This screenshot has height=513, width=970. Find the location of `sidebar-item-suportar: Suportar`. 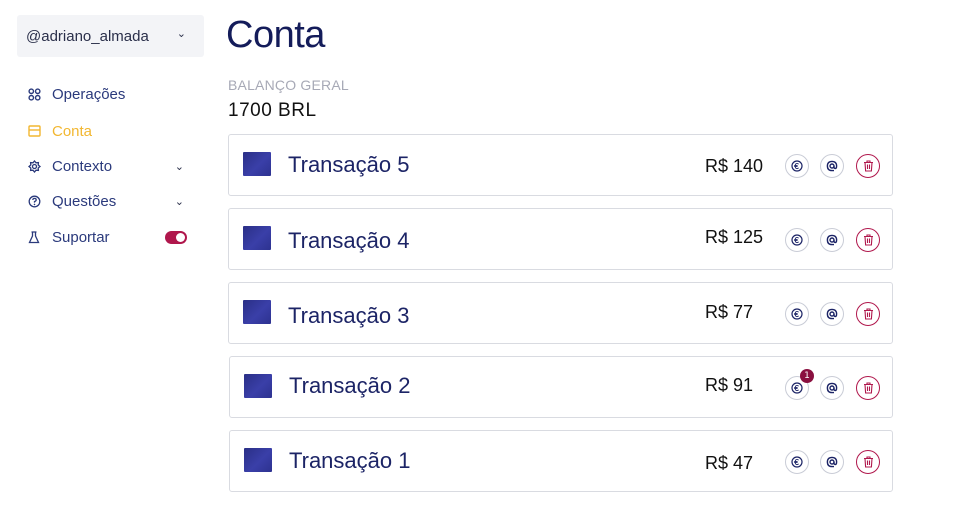

sidebar-item-suportar: Suportar is located at coordinates (109, 237).